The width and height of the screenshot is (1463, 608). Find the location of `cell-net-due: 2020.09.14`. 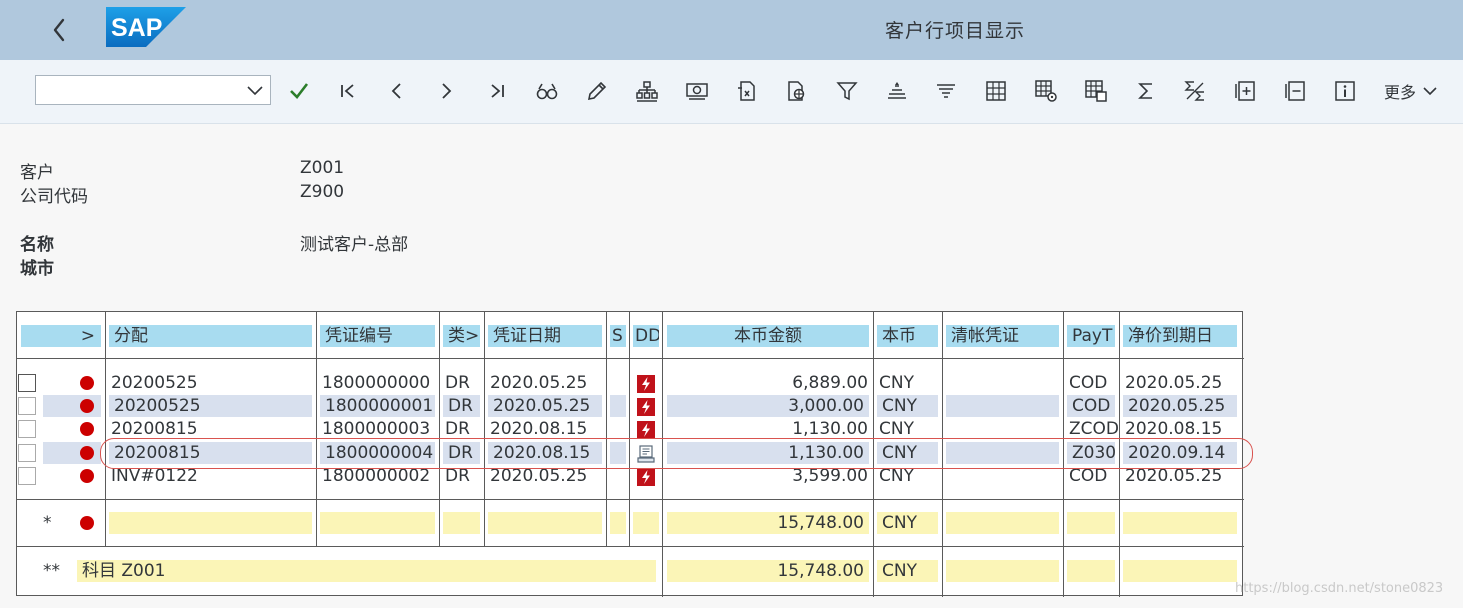

cell-net-due: 2020.09.14 is located at coordinates (1180, 453).